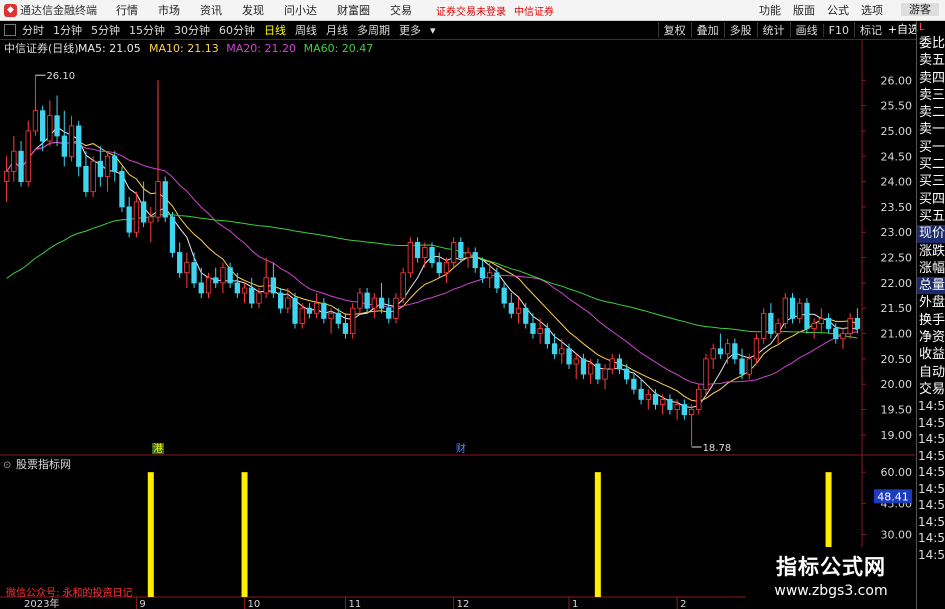  What do you see at coordinates (401, 10) in the screenshot?
I see `menu-item-trade: 交易` at bounding box center [401, 10].